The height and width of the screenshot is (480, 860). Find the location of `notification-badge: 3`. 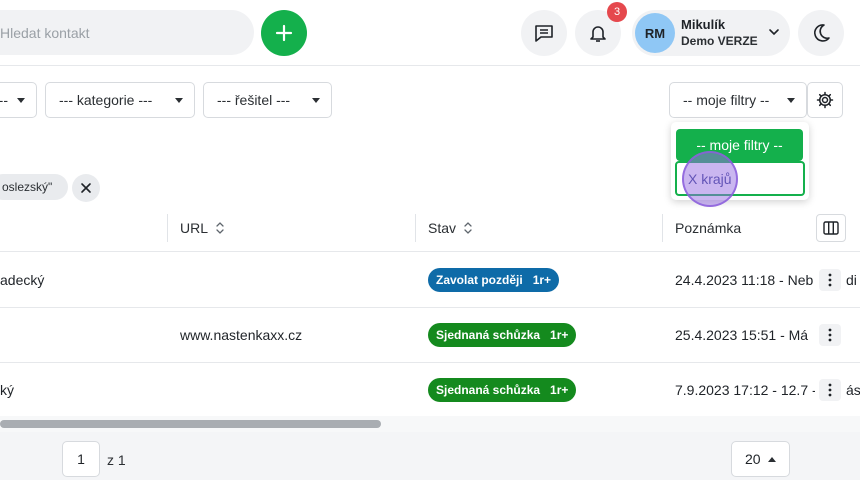

notification-badge: 3 is located at coordinates (617, 12).